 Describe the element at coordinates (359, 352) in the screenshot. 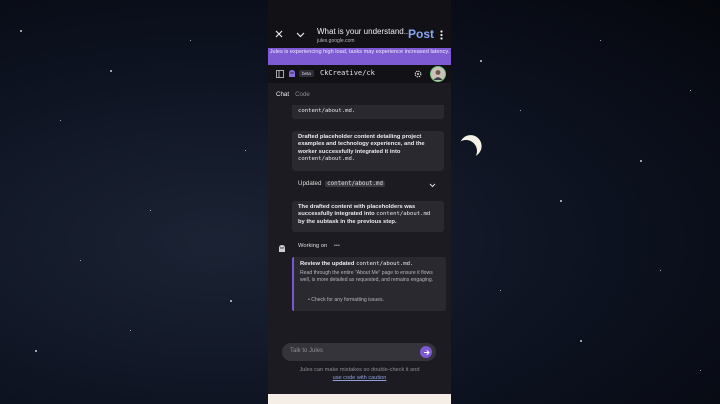

I see `chat-input: Talk to Jules` at that location.